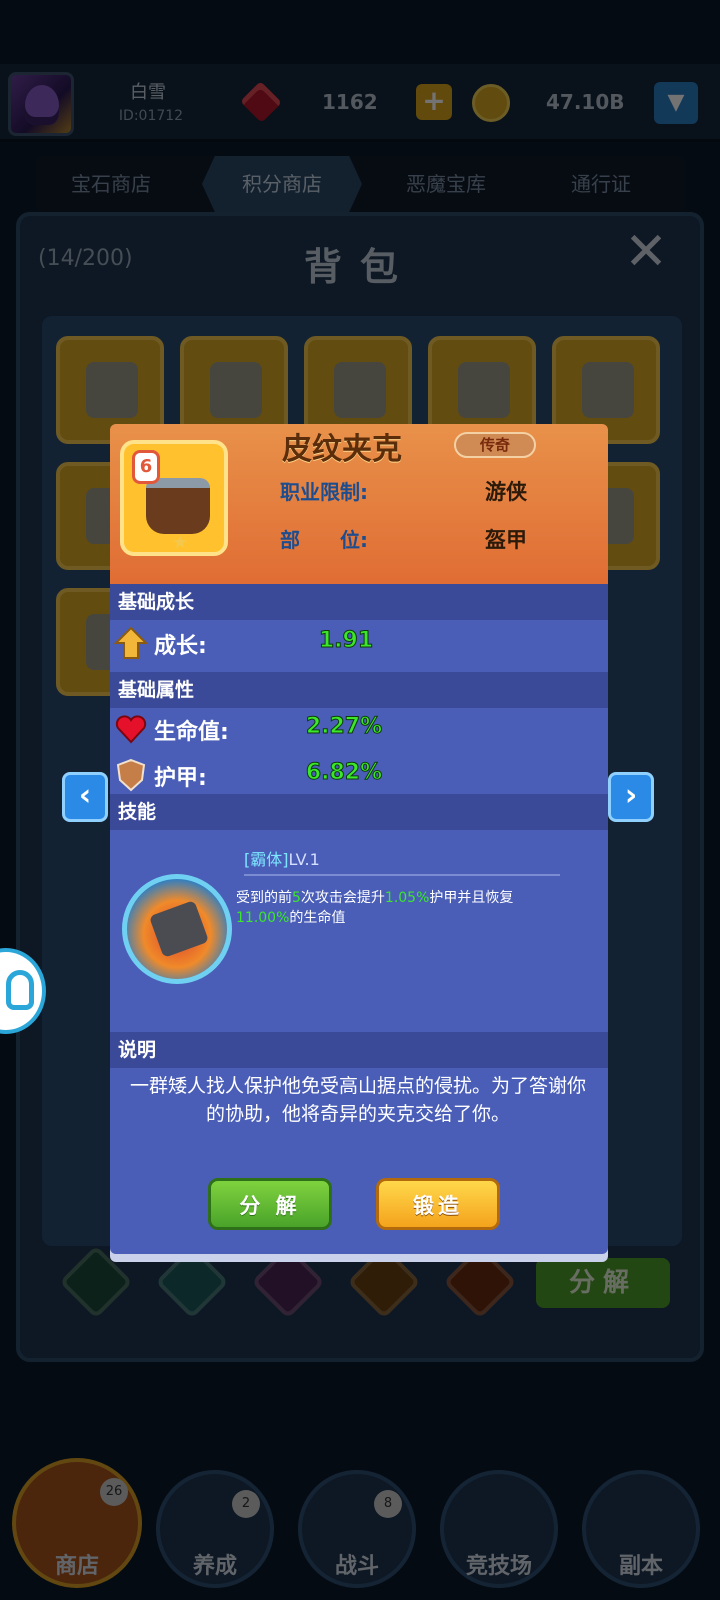 Image resolution: width=720 pixels, height=1600 pixels. I want to click on bulk-decompose-button: 分解, so click(603, 1283).